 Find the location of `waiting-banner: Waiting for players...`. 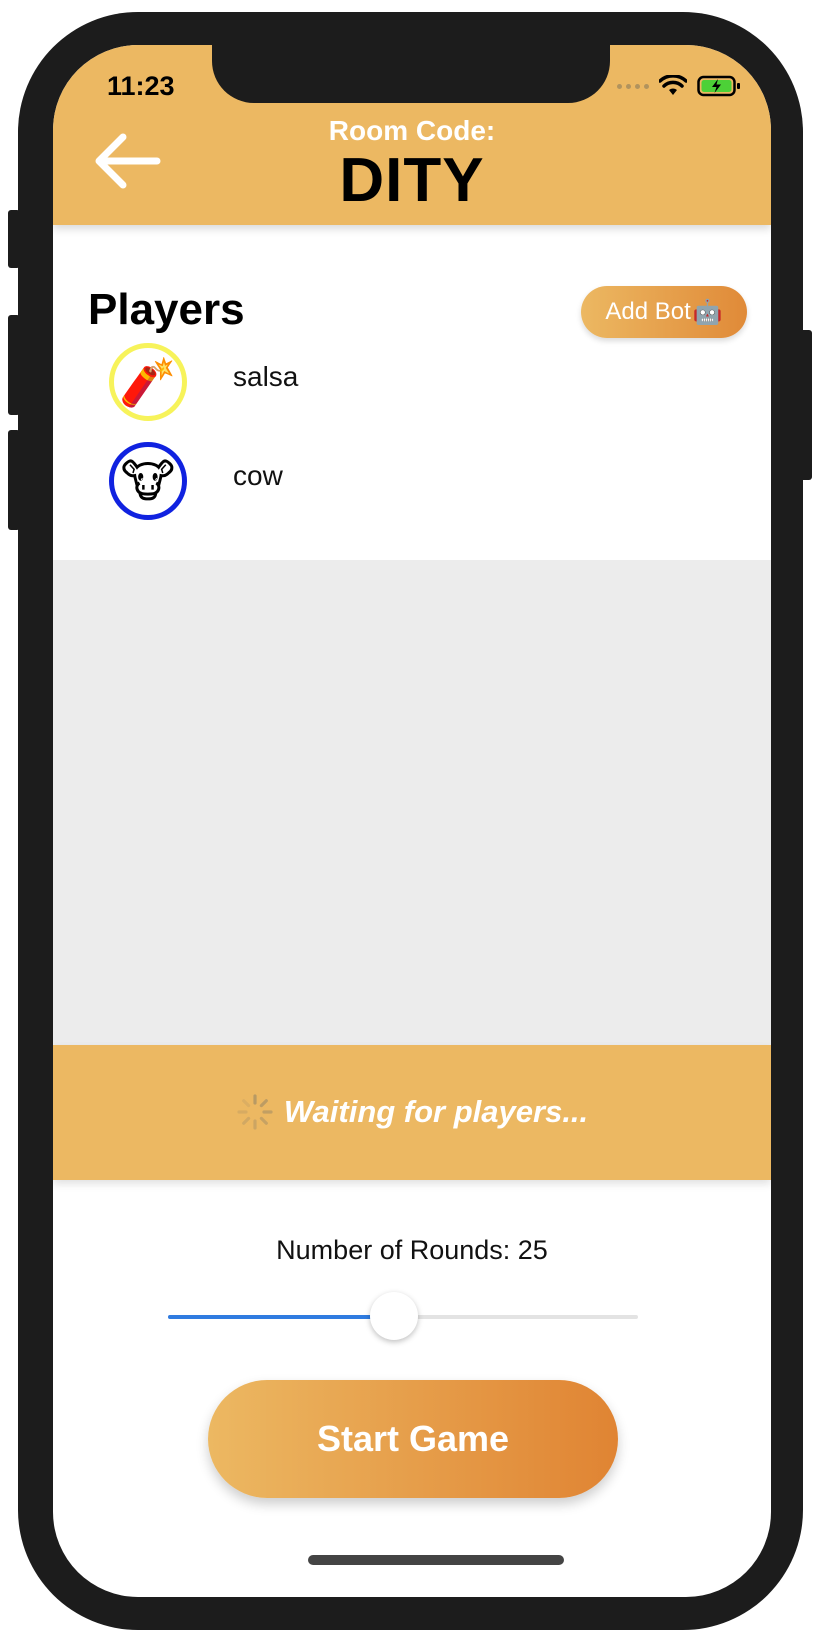

waiting-banner: Waiting for players... is located at coordinates (412, 1112).